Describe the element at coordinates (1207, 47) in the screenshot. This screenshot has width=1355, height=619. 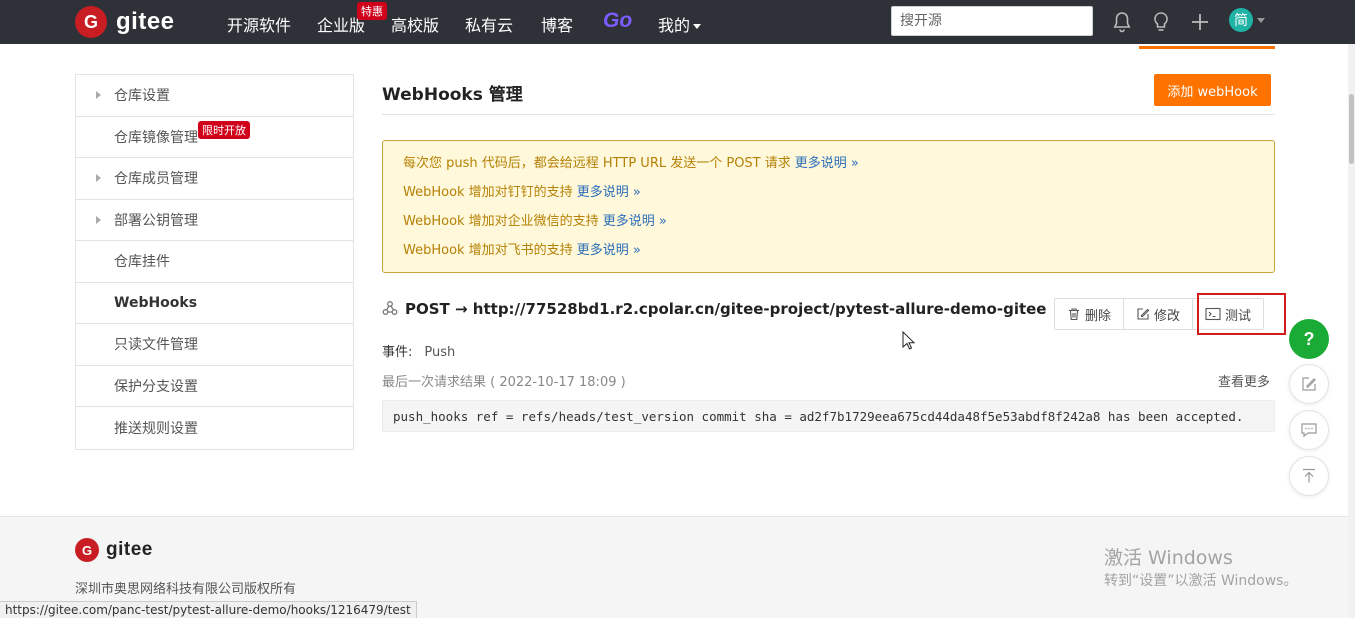
I see `nav-active-indicator` at that location.